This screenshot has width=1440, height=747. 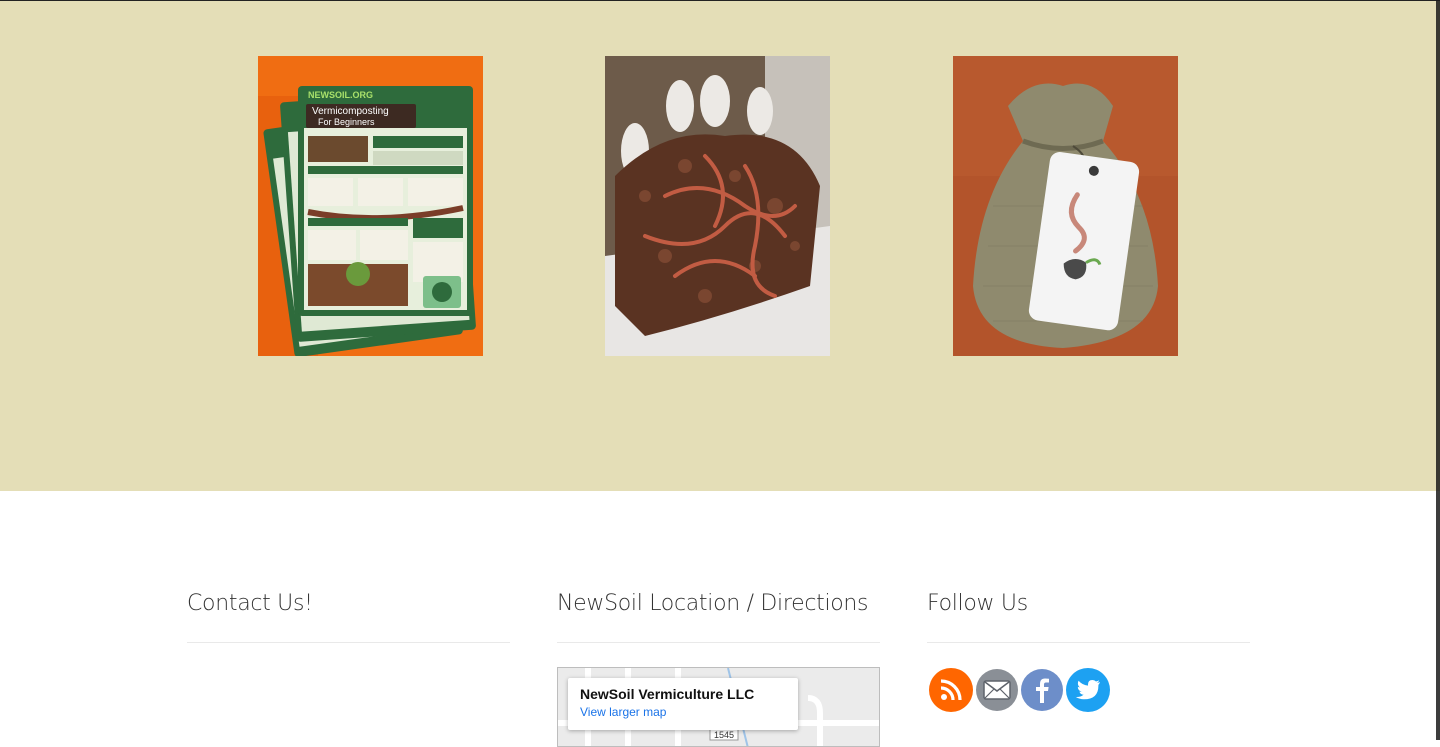 I want to click on facebook-button, so click(x=1042, y=690).